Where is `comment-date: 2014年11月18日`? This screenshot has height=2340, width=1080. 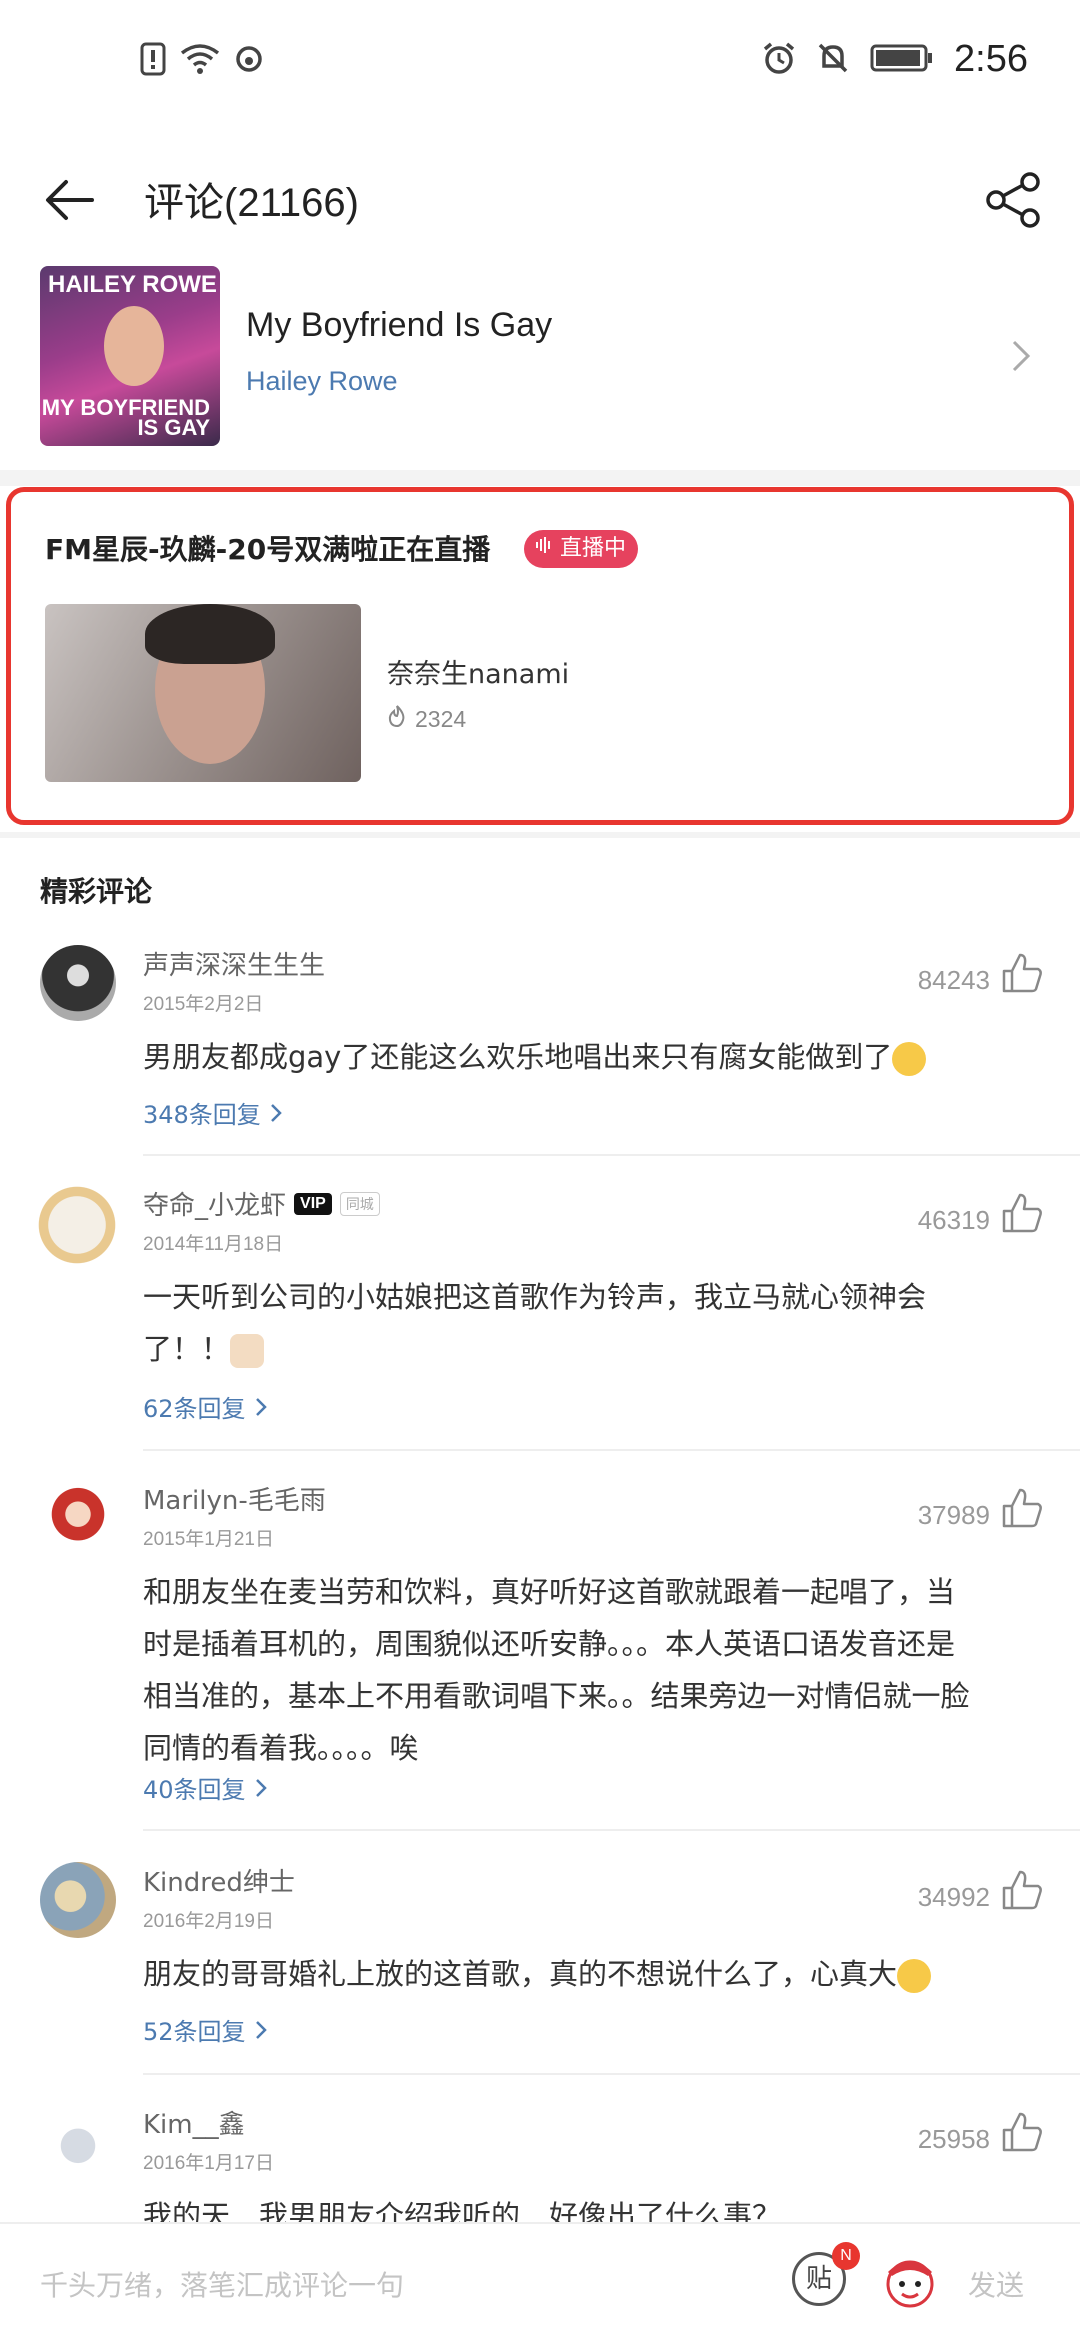 comment-date: 2014年11月18日 is located at coordinates (213, 1244).